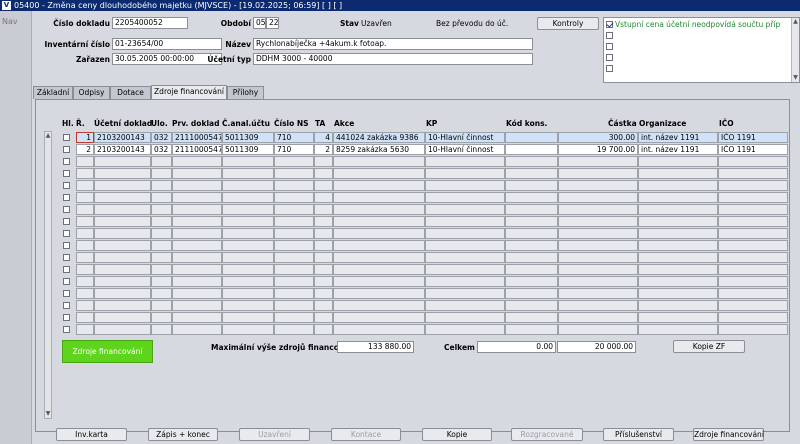  What do you see at coordinates (16, 227) in the screenshot?
I see `nav-pane: Nav` at bounding box center [16, 227].